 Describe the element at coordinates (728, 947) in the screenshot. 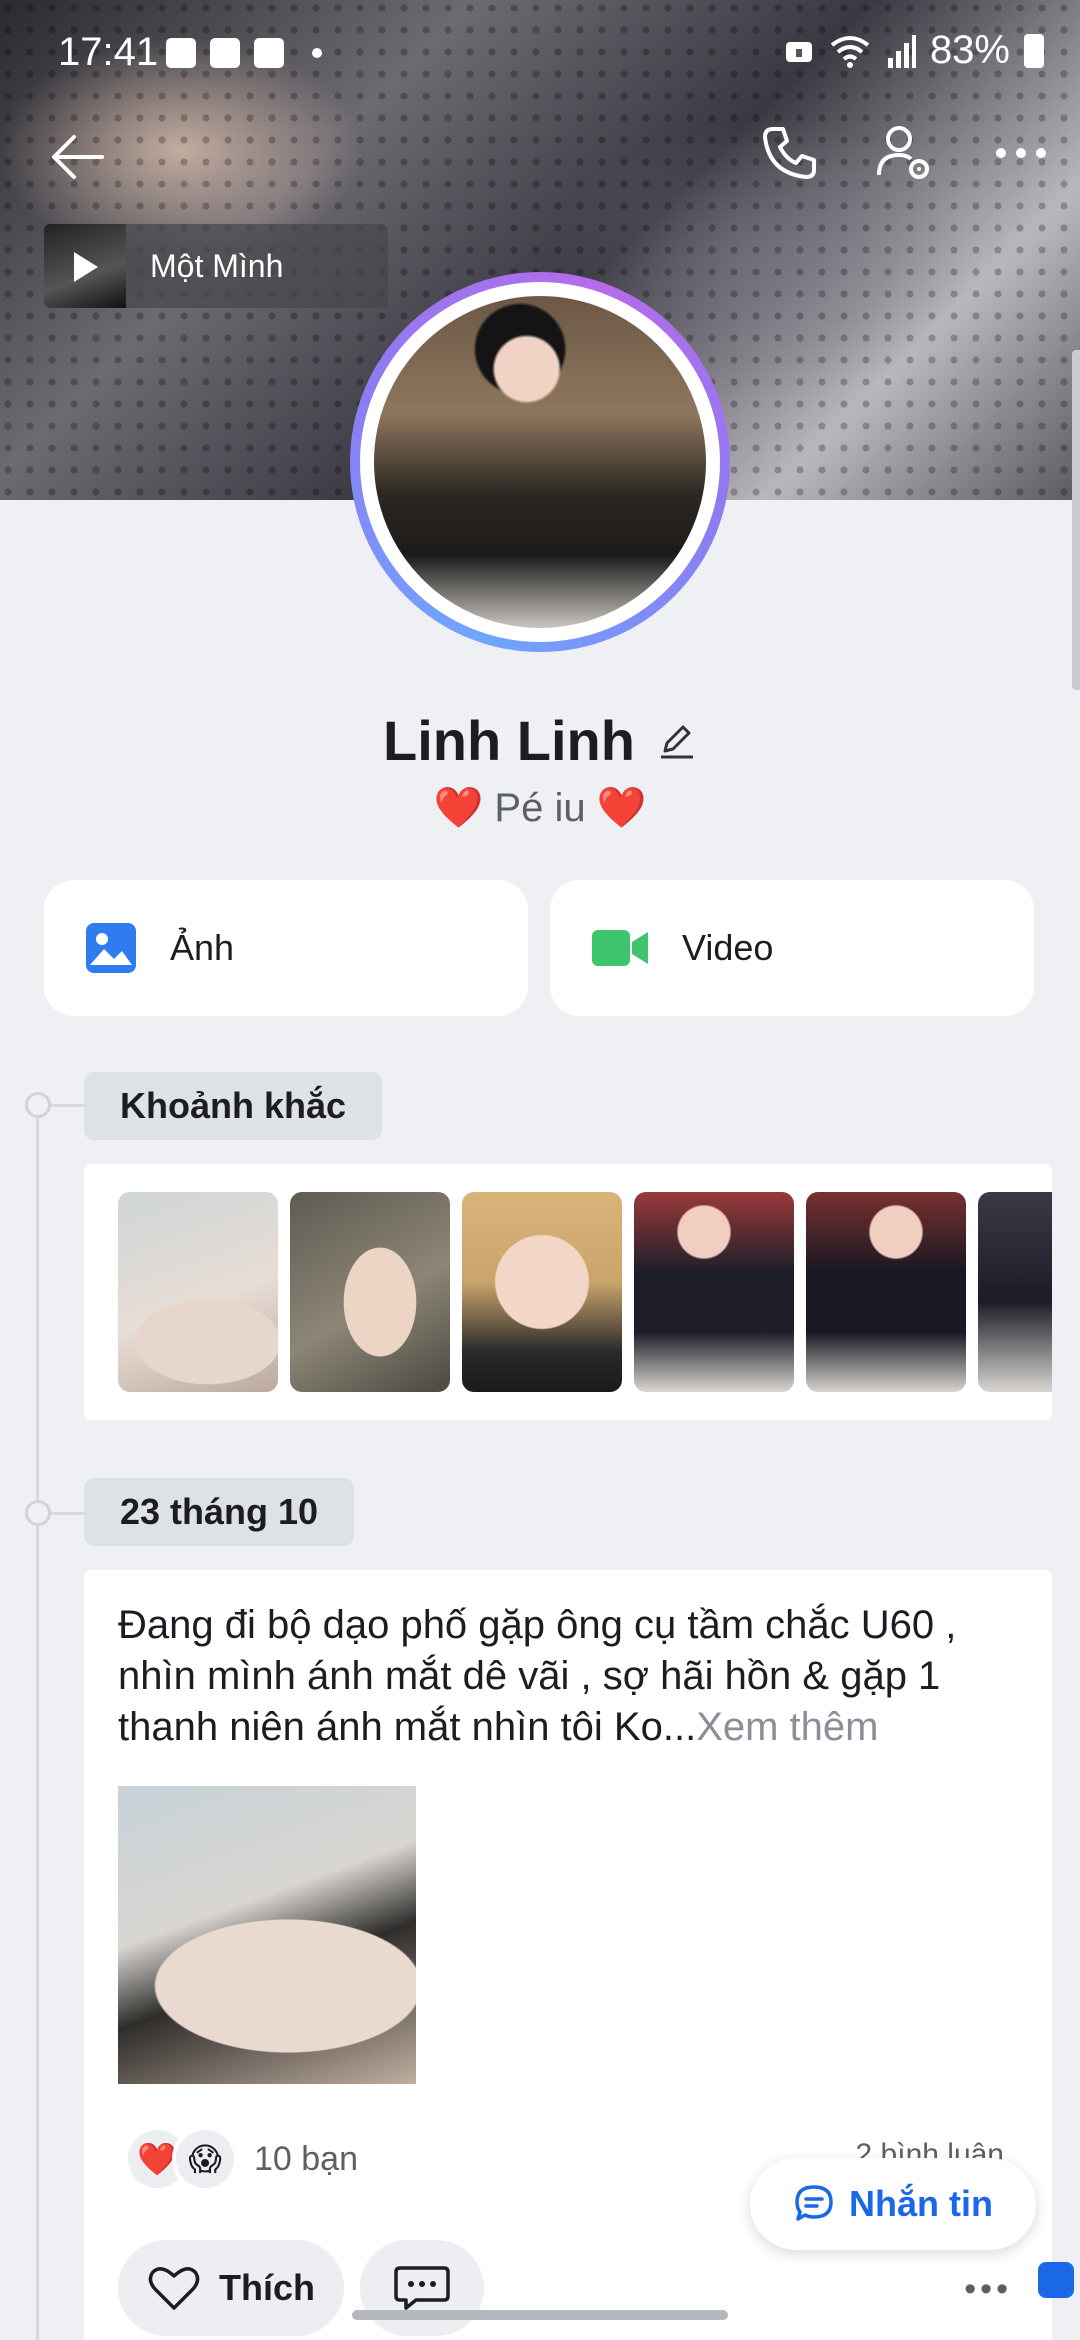

I see `video-label: Video` at that location.